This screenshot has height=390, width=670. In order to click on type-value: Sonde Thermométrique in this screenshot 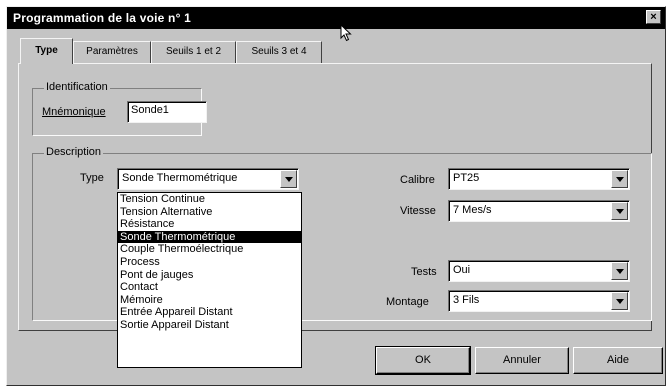, I will do `click(180, 178)`.